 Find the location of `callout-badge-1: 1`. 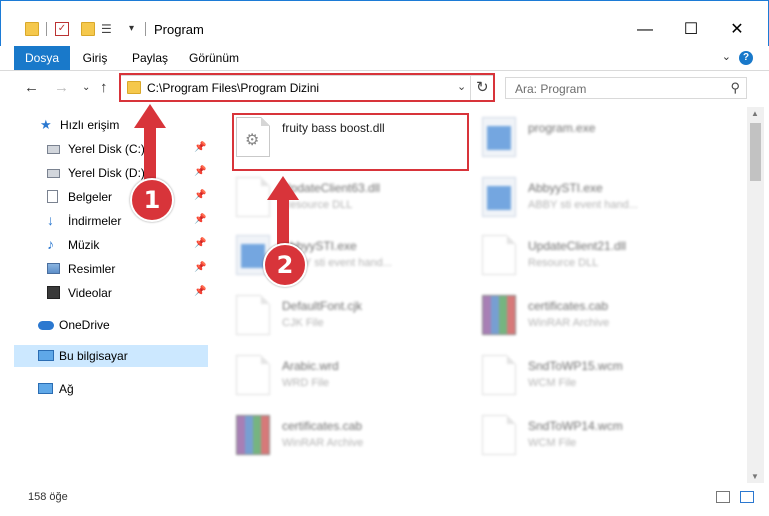

callout-badge-1: 1 is located at coordinates (152, 200).